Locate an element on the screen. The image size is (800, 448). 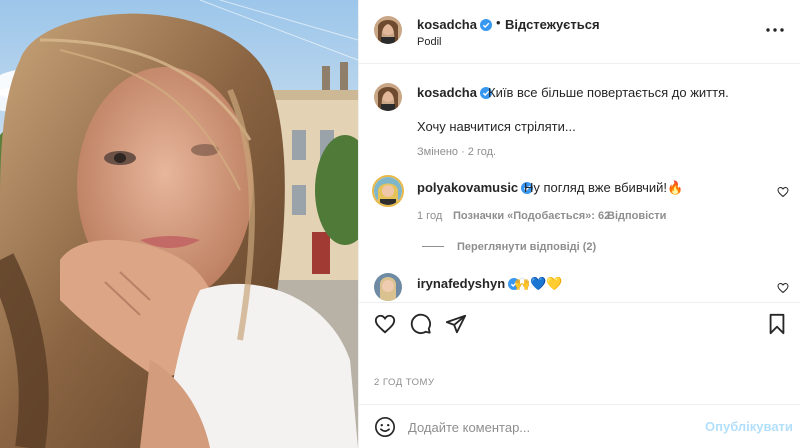
comment-reply-button: Відповісти is located at coordinates (636, 216).